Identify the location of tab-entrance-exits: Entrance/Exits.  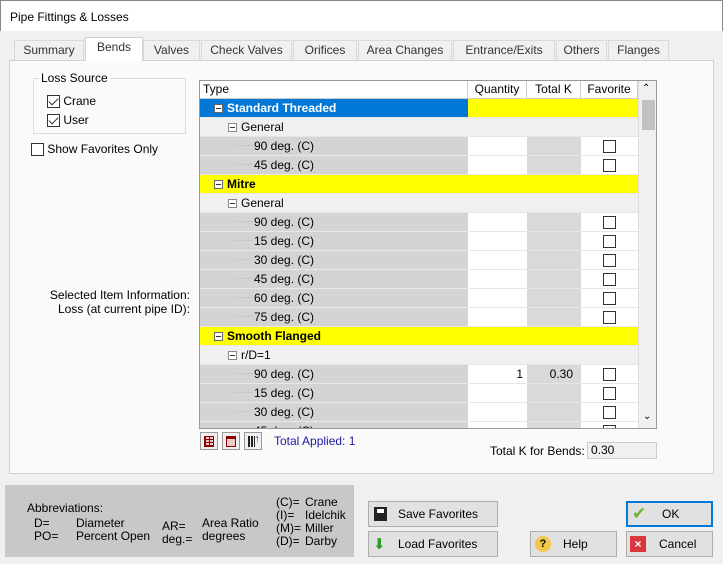
(504, 50).